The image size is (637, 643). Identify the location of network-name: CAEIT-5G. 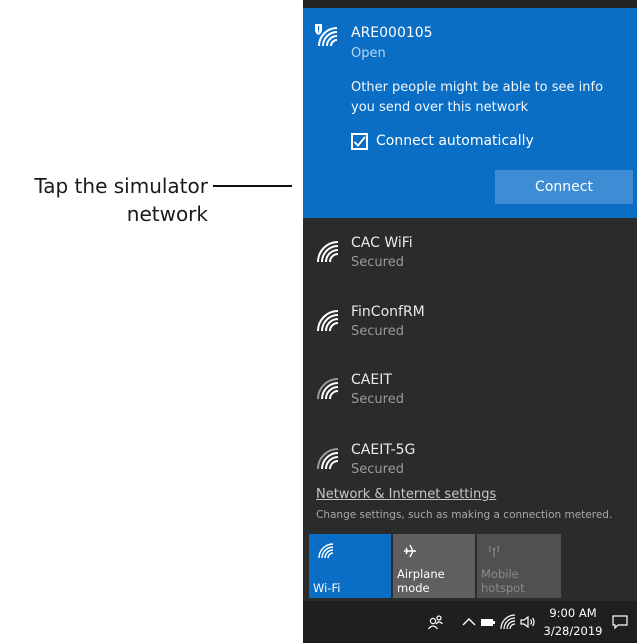
(383, 450).